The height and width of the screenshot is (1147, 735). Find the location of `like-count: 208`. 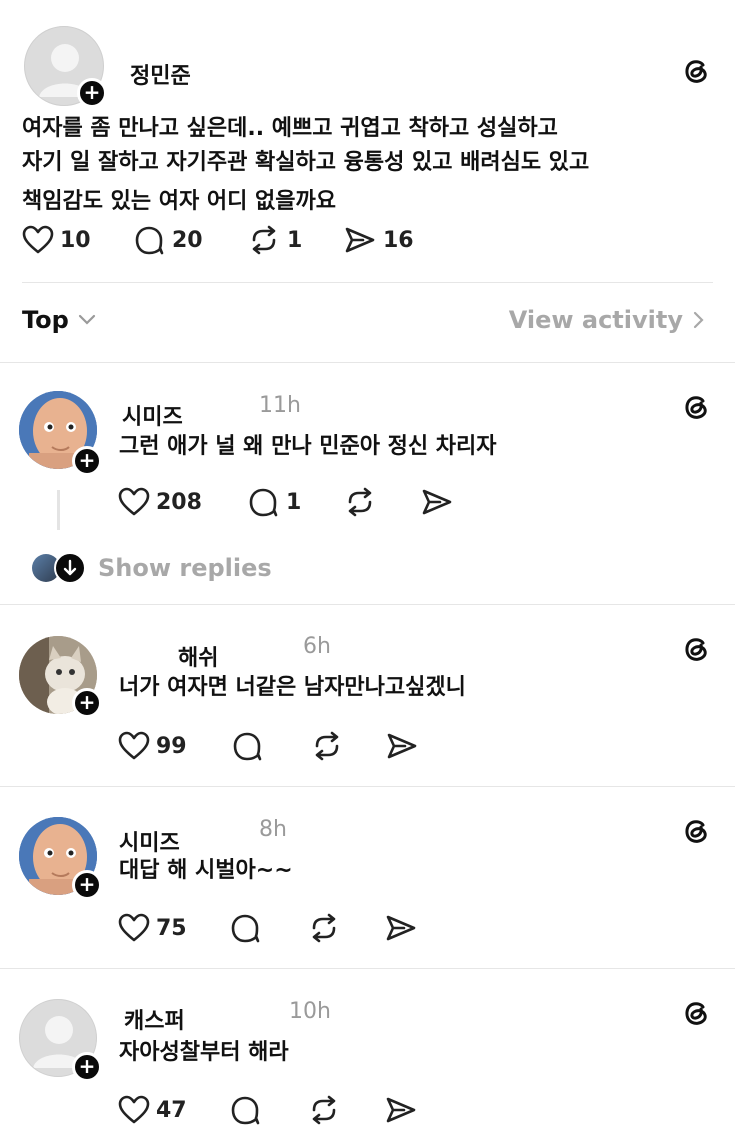

like-count: 208 is located at coordinates (179, 502).